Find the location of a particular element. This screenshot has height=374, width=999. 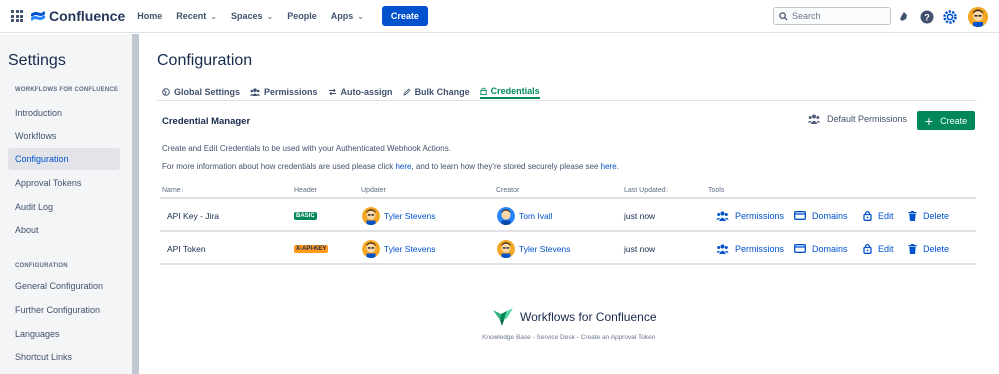

sidebar-item-further-configuration: Further Configuration is located at coordinates (64, 310).